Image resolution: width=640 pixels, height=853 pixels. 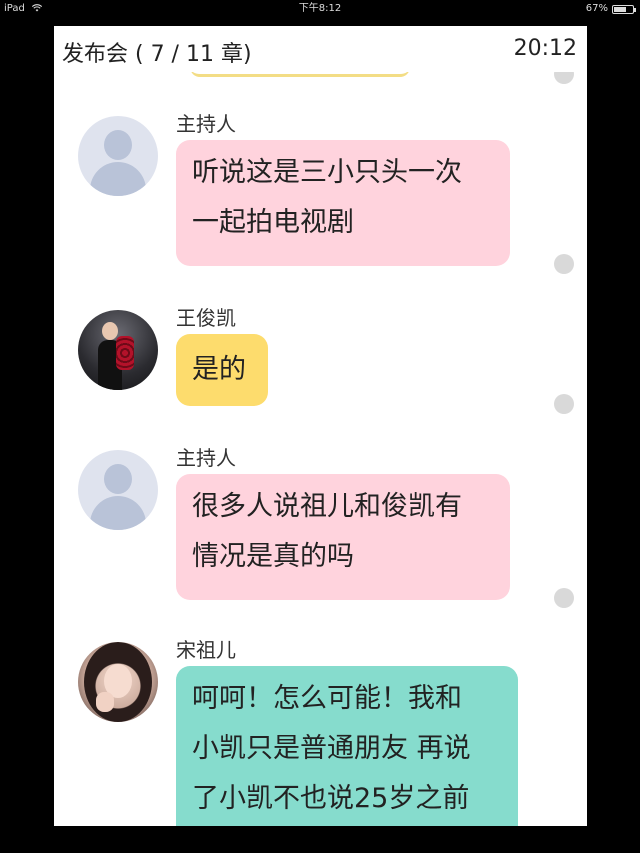 I want to click on message-bubble: 听说这是三小只头一次 一起拍电视剧, so click(x=343, y=203).